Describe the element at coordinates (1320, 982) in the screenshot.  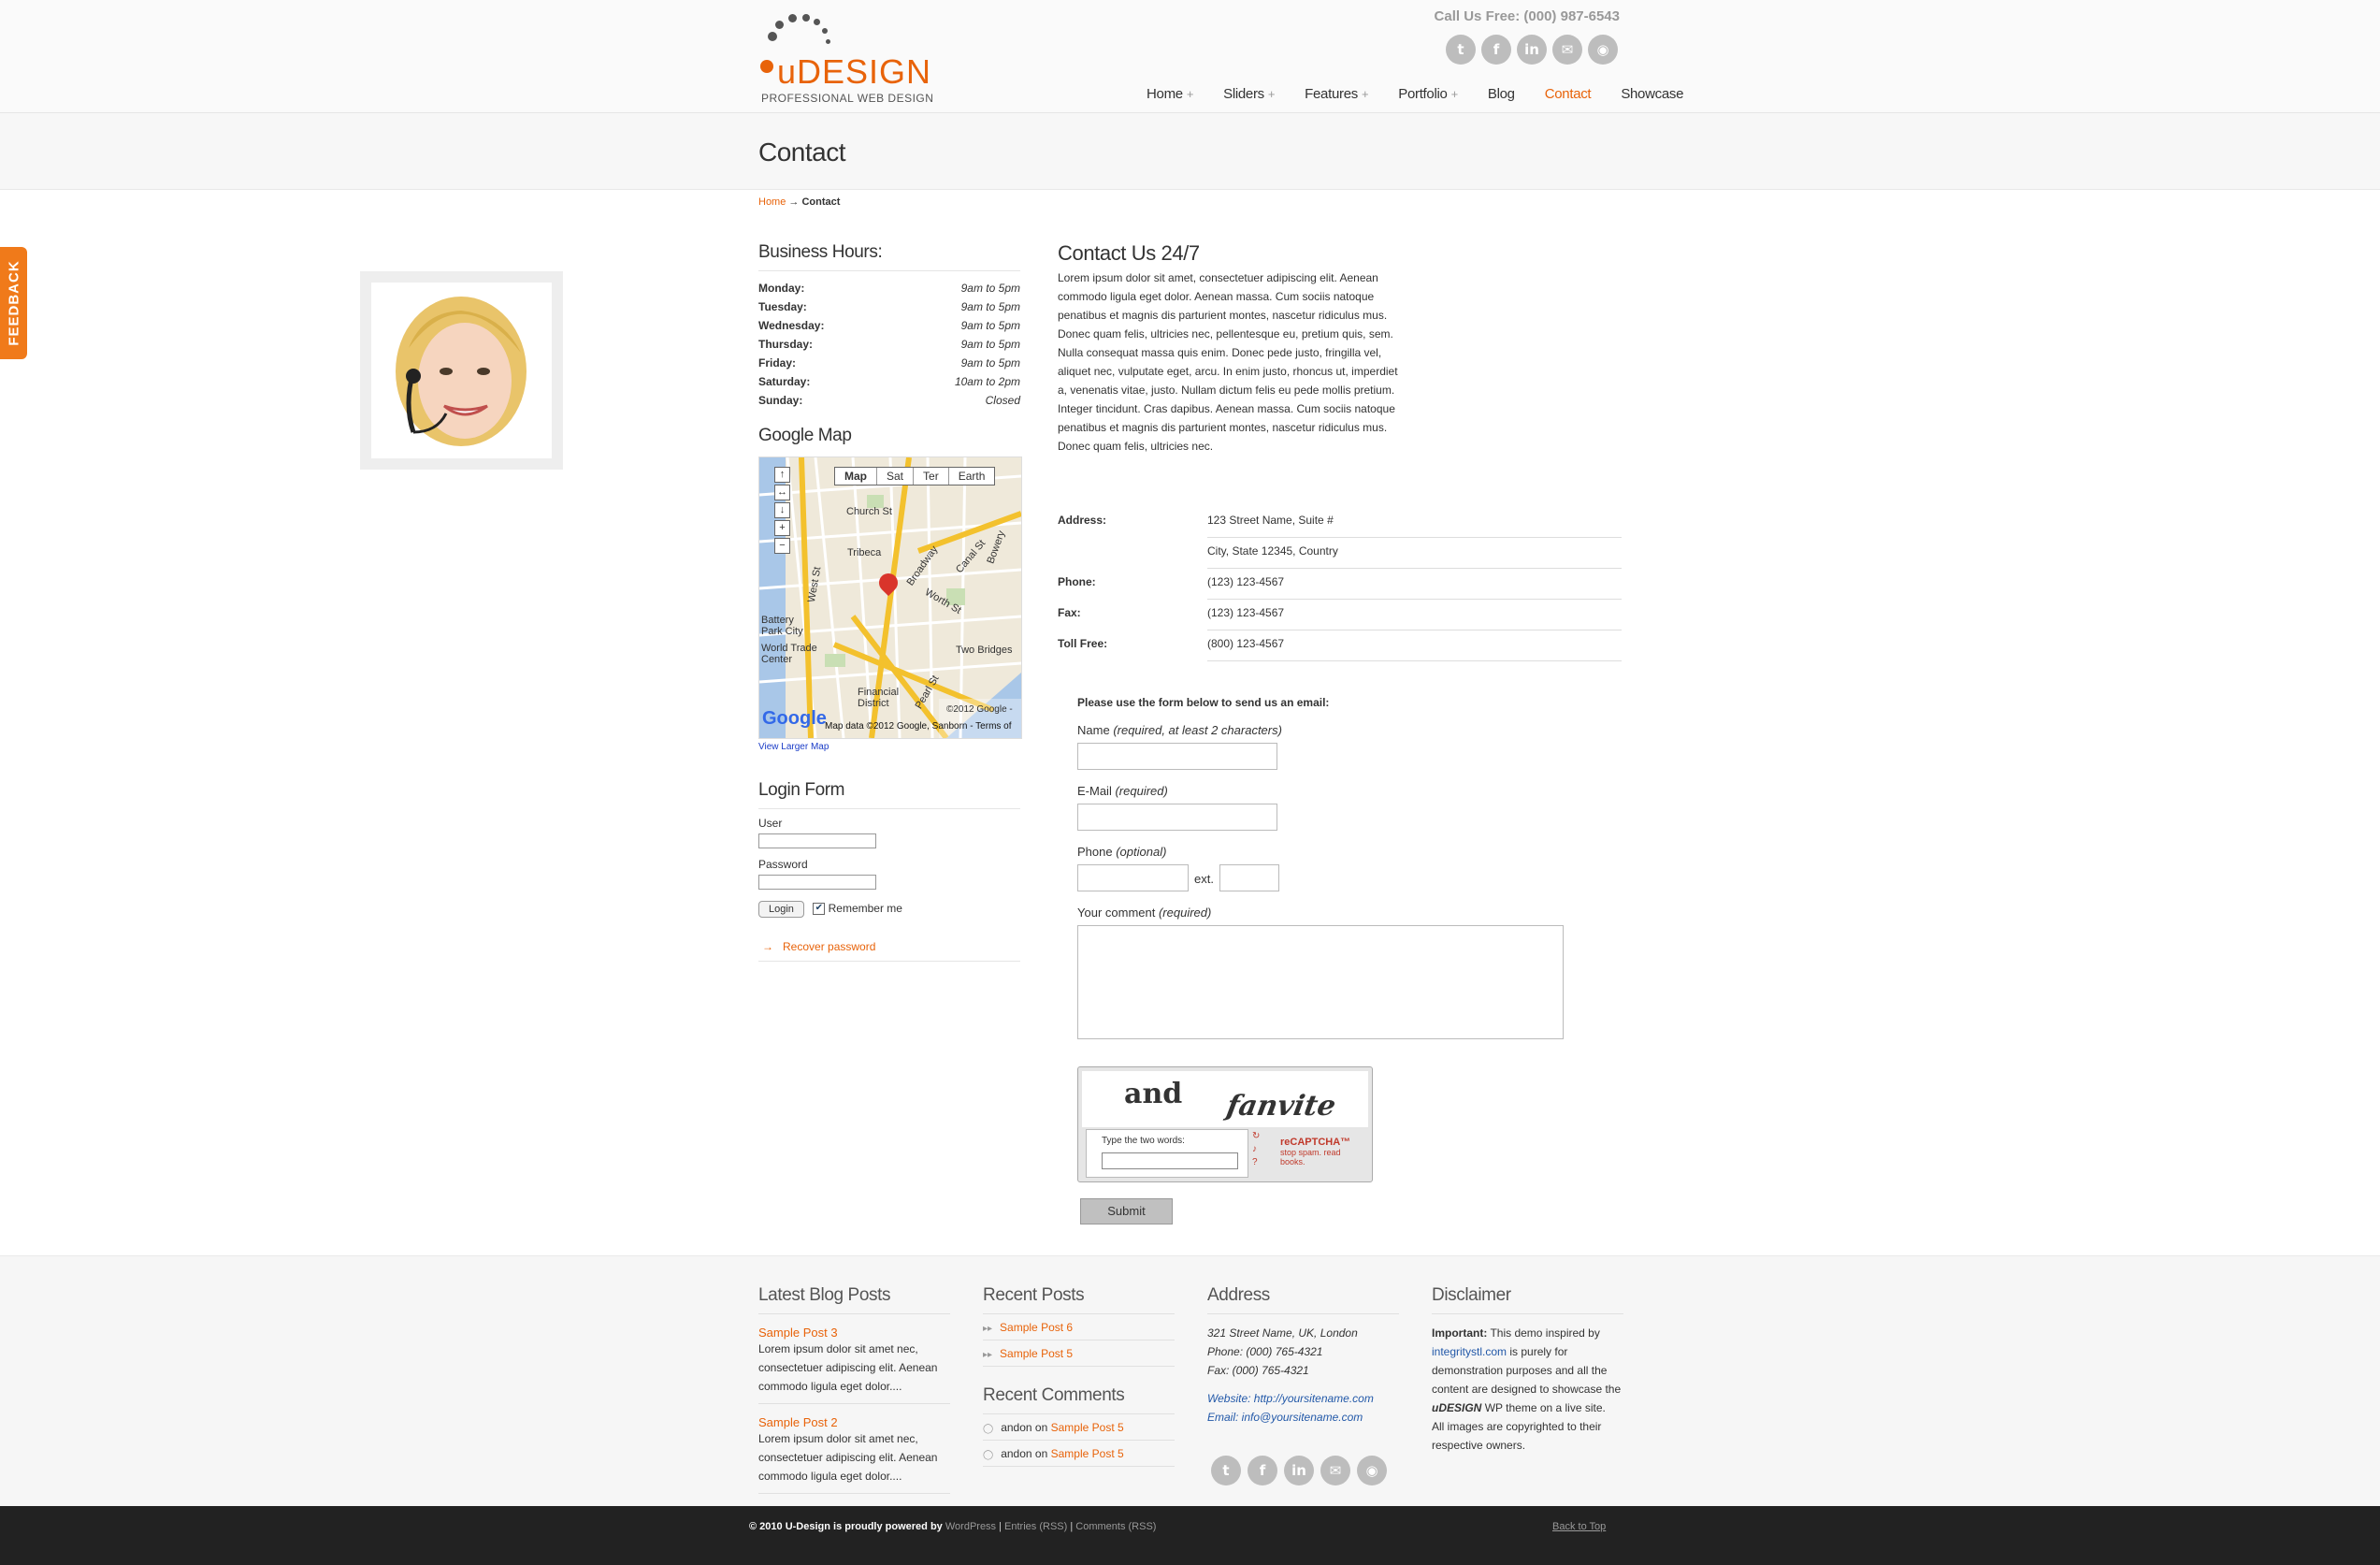
I see `comment-textarea` at that location.